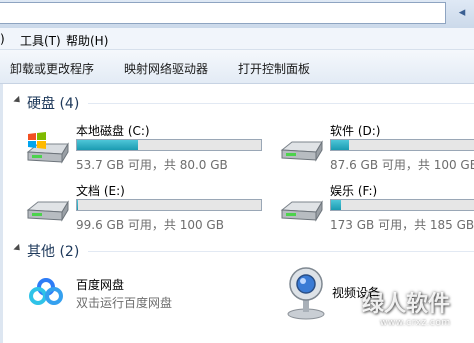 The height and width of the screenshot is (343, 474). I want to click on watermark-url: www.crxz.com, so click(415, 323).